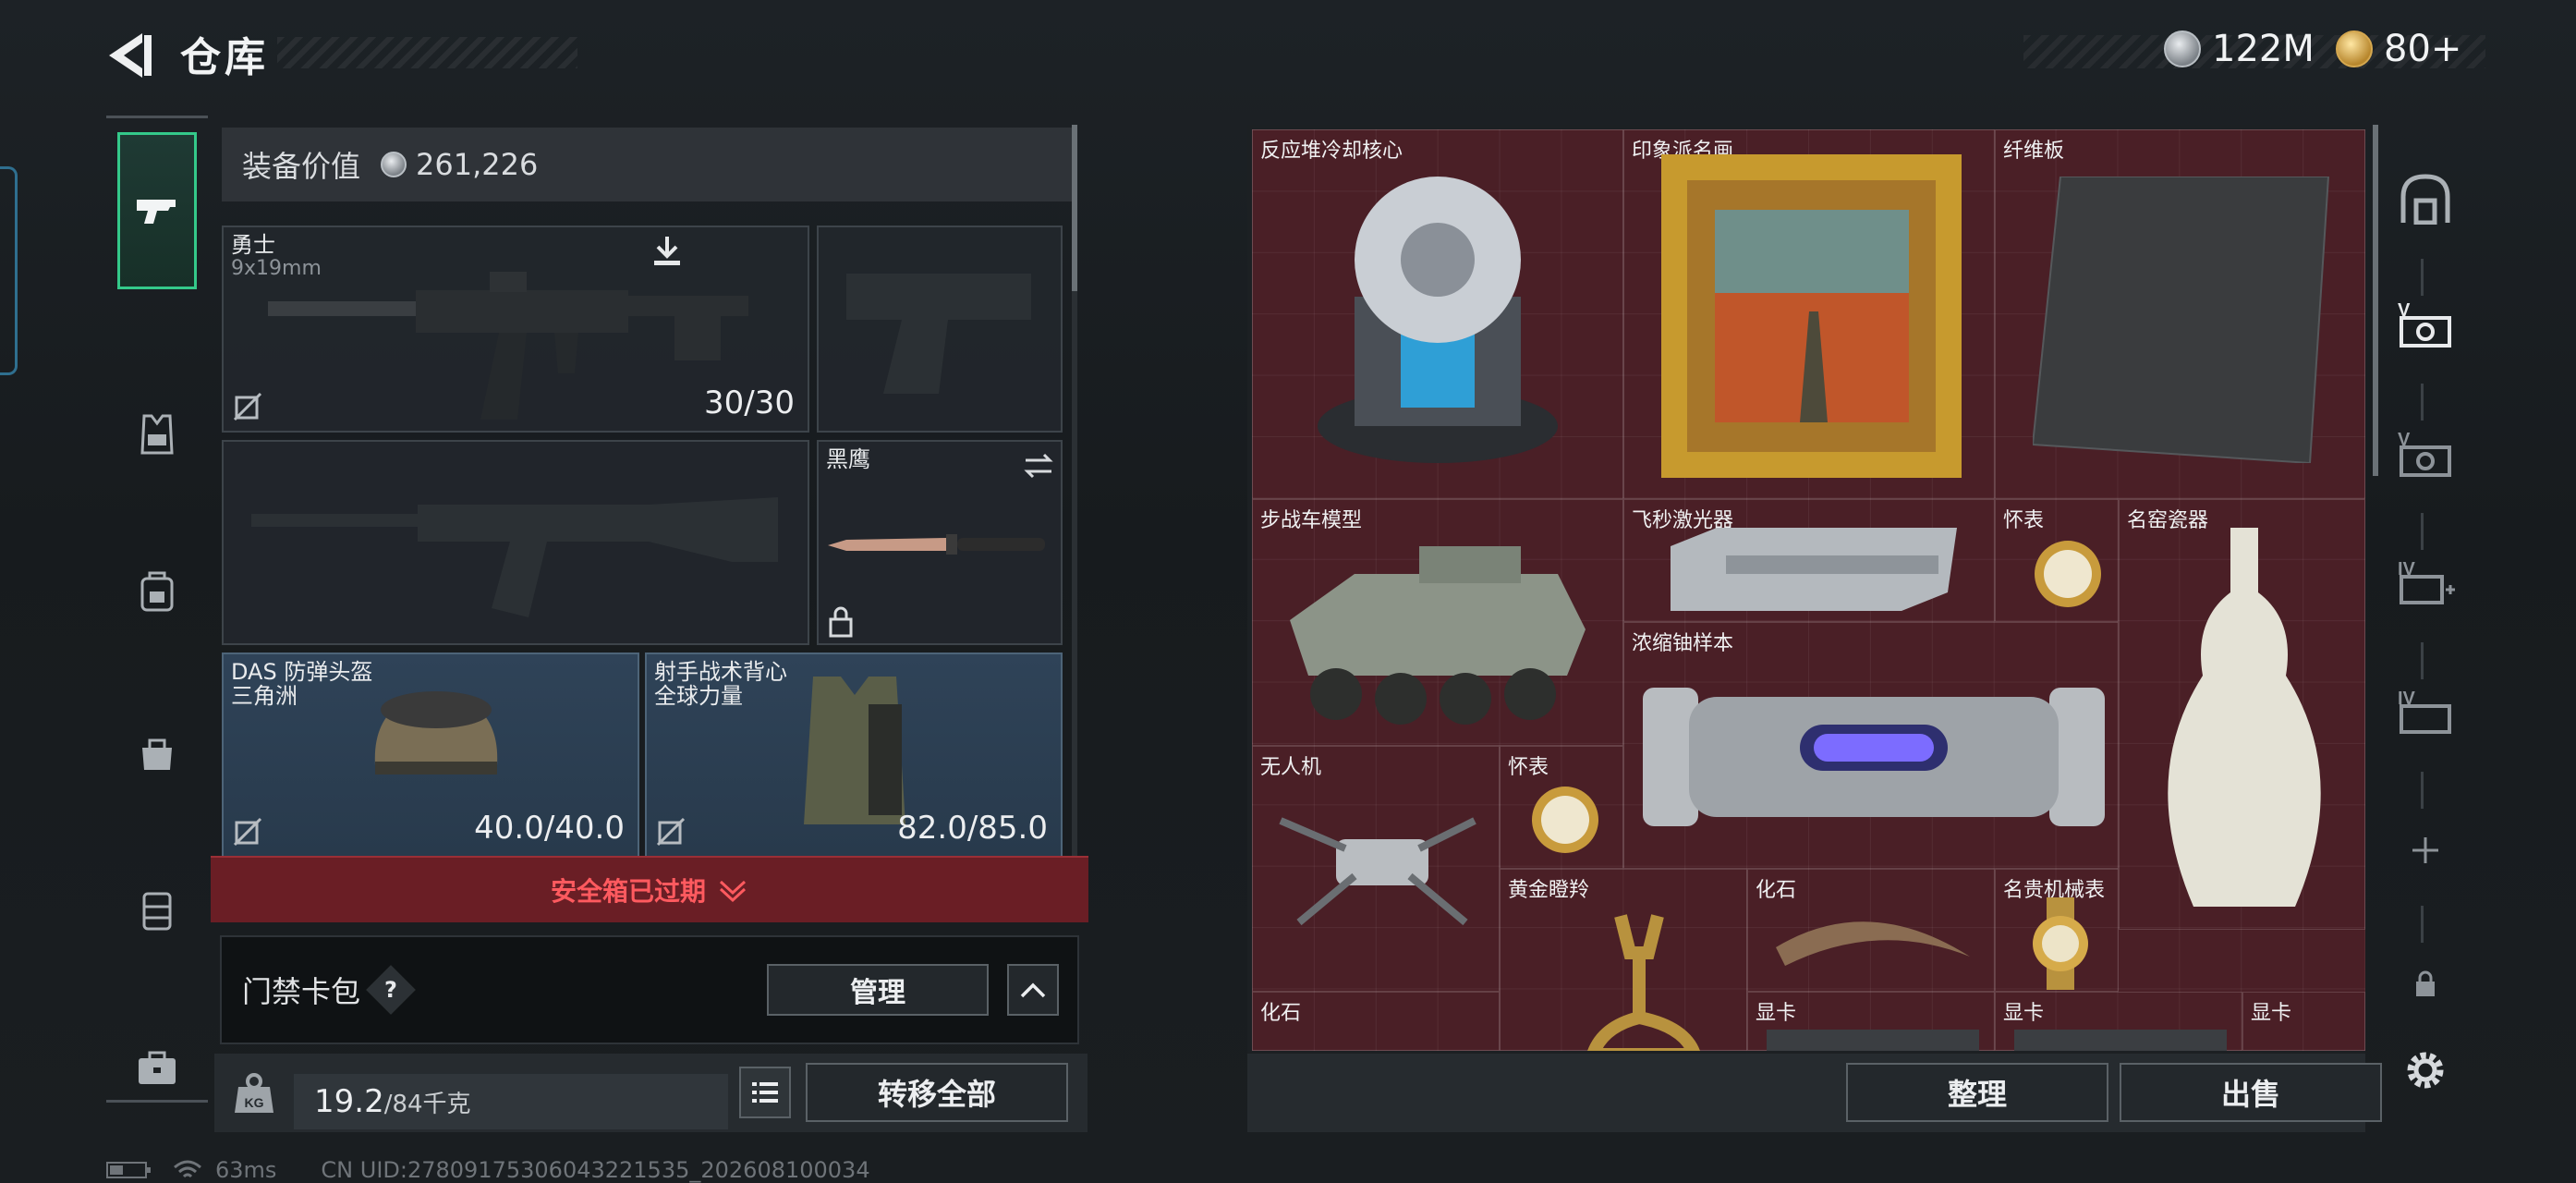  I want to click on weight-max: /84千克, so click(427, 1104).